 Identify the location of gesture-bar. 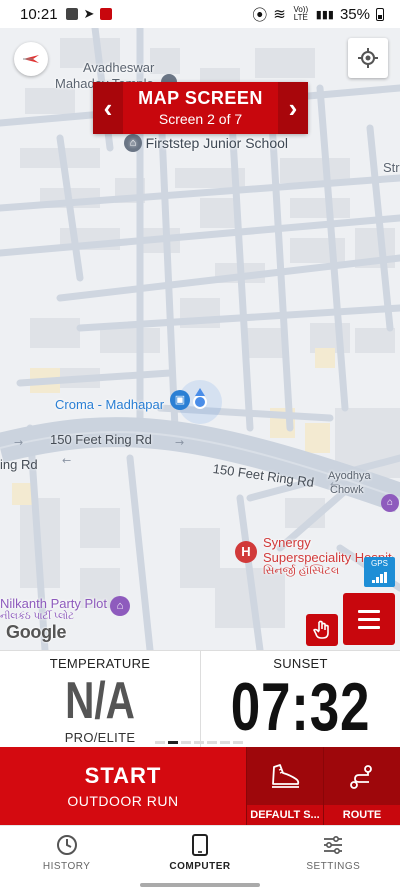
(200, 885).